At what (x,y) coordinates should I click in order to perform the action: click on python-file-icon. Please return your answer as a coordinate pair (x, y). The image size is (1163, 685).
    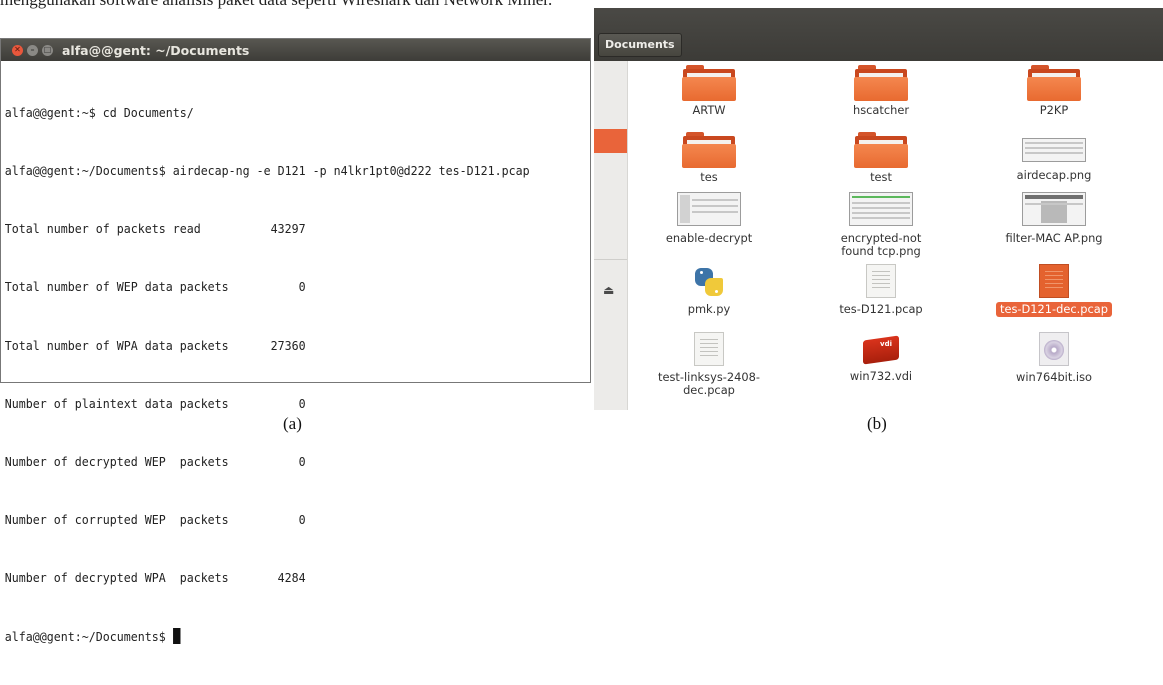
    Looking at the image, I should click on (709, 282).